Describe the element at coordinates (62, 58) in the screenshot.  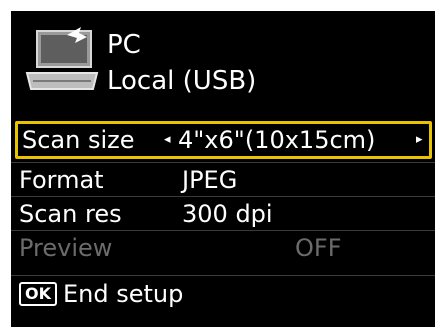
I see `pc-icon` at that location.